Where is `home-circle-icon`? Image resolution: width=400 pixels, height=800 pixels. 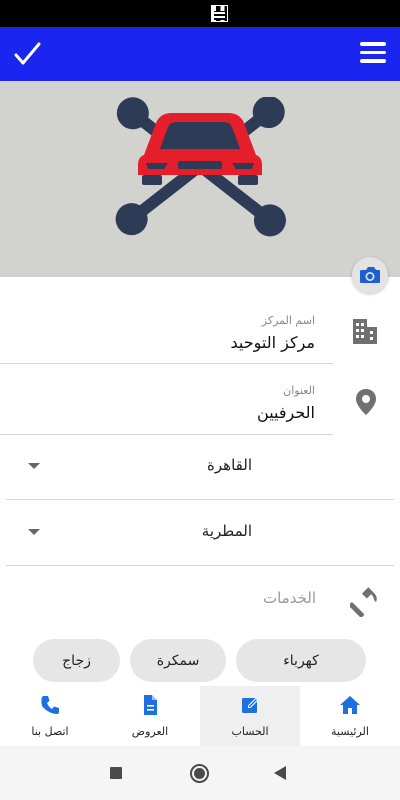 home-circle-icon is located at coordinates (199, 773).